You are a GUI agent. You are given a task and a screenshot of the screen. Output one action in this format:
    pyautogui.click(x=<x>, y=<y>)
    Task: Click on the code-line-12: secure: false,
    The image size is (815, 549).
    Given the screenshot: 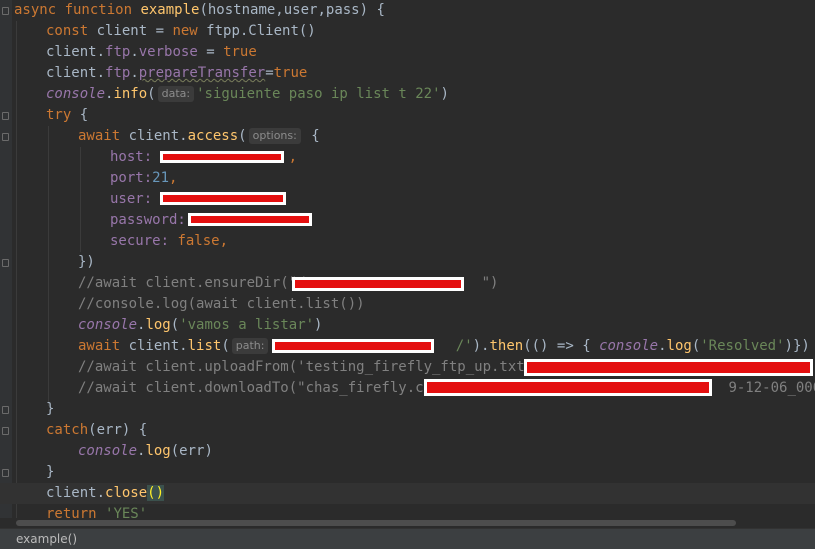 What is the action you would take?
    pyautogui.click(x=121, y=241)
    